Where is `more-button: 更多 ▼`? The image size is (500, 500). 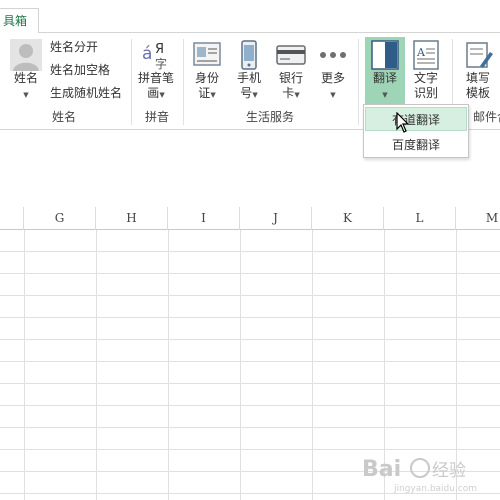
more-button: 更多 ▼ is located at coordinates (333, 71).